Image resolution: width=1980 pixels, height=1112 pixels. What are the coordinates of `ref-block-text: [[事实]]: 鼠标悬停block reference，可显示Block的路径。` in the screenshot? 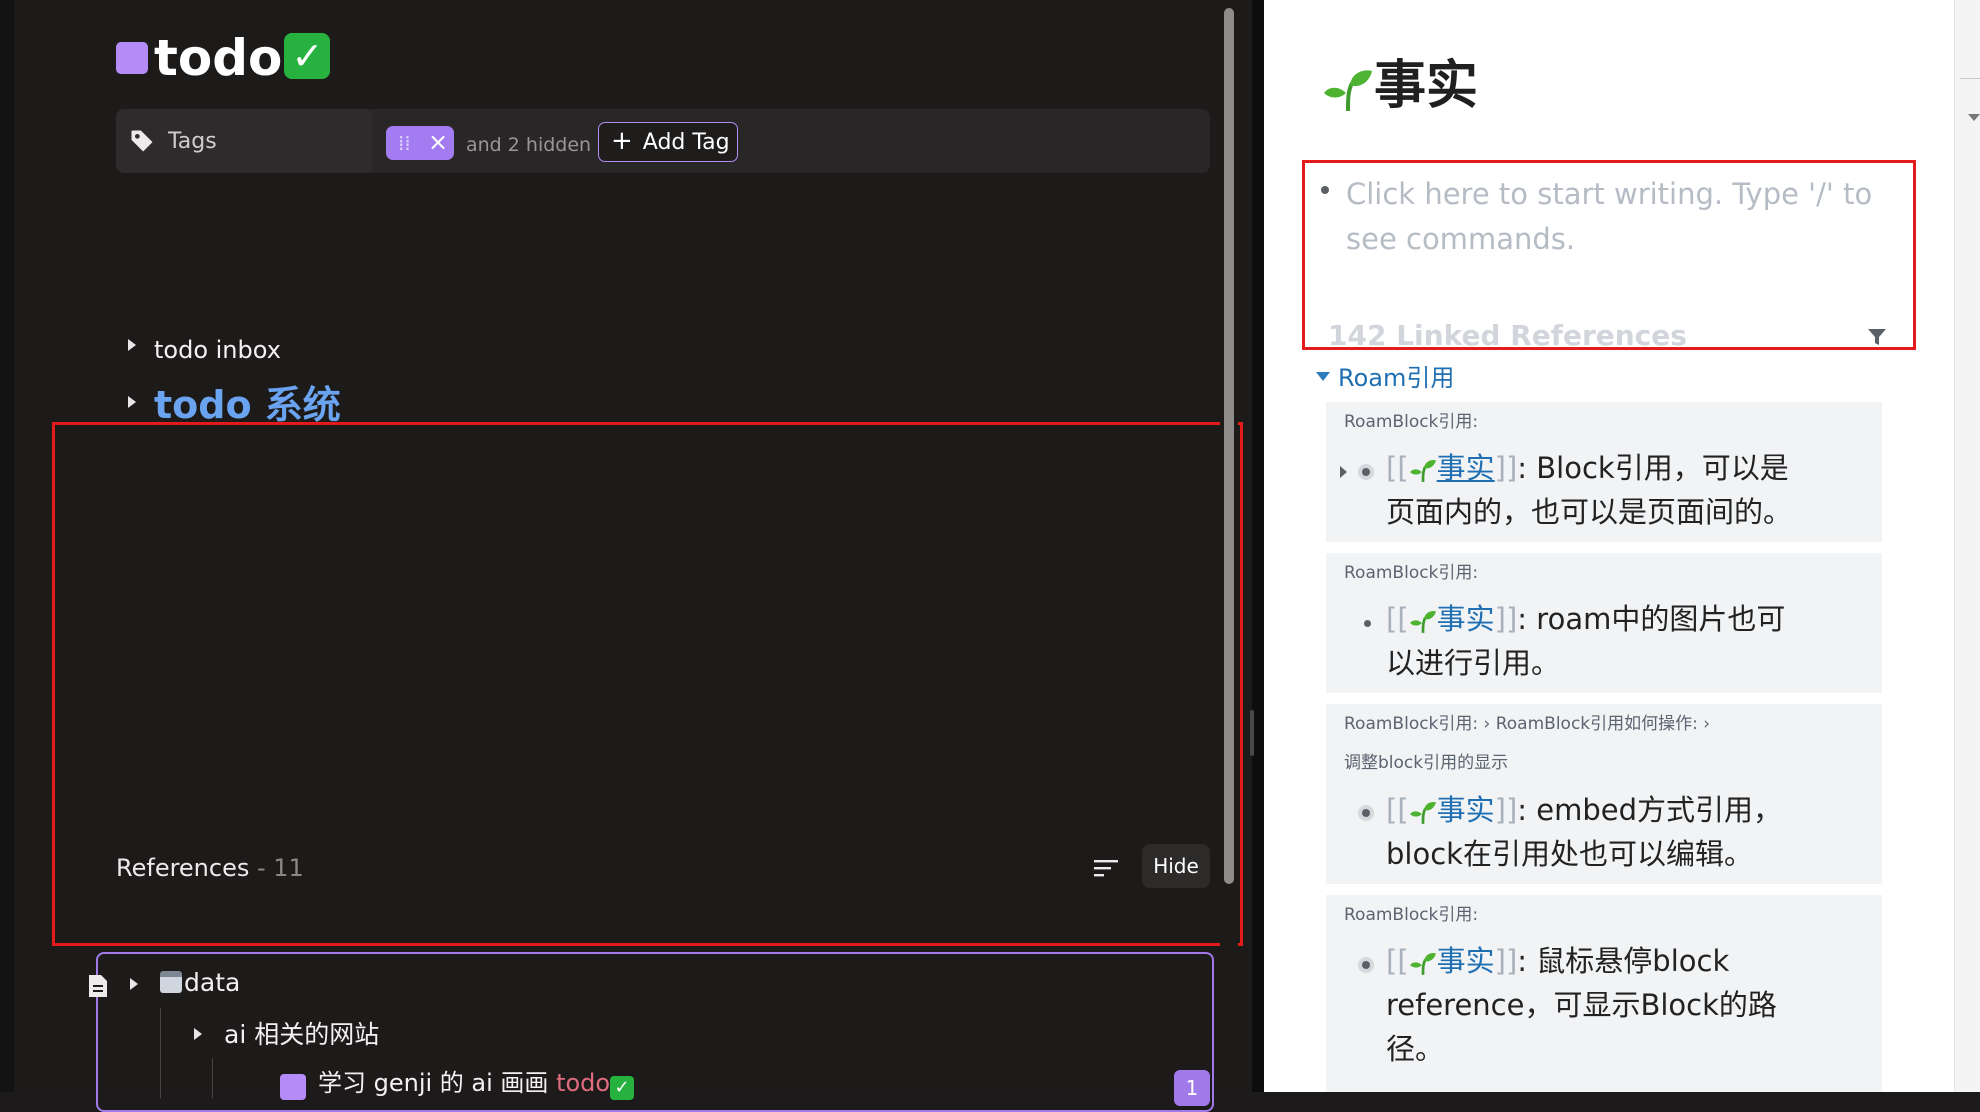 It's located at (1596, 1005).